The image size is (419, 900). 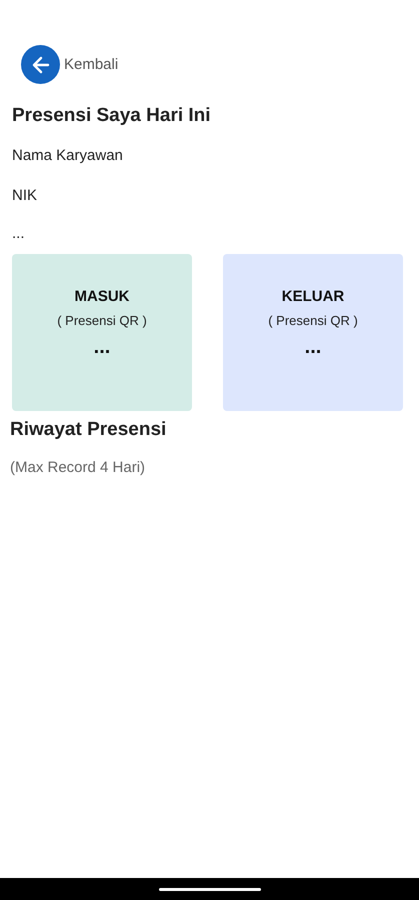 What do you see at coordinates (89, 430) in the screenshot?
I see `section-title: Riwayat Presensi` at bounding box center [89, 430].